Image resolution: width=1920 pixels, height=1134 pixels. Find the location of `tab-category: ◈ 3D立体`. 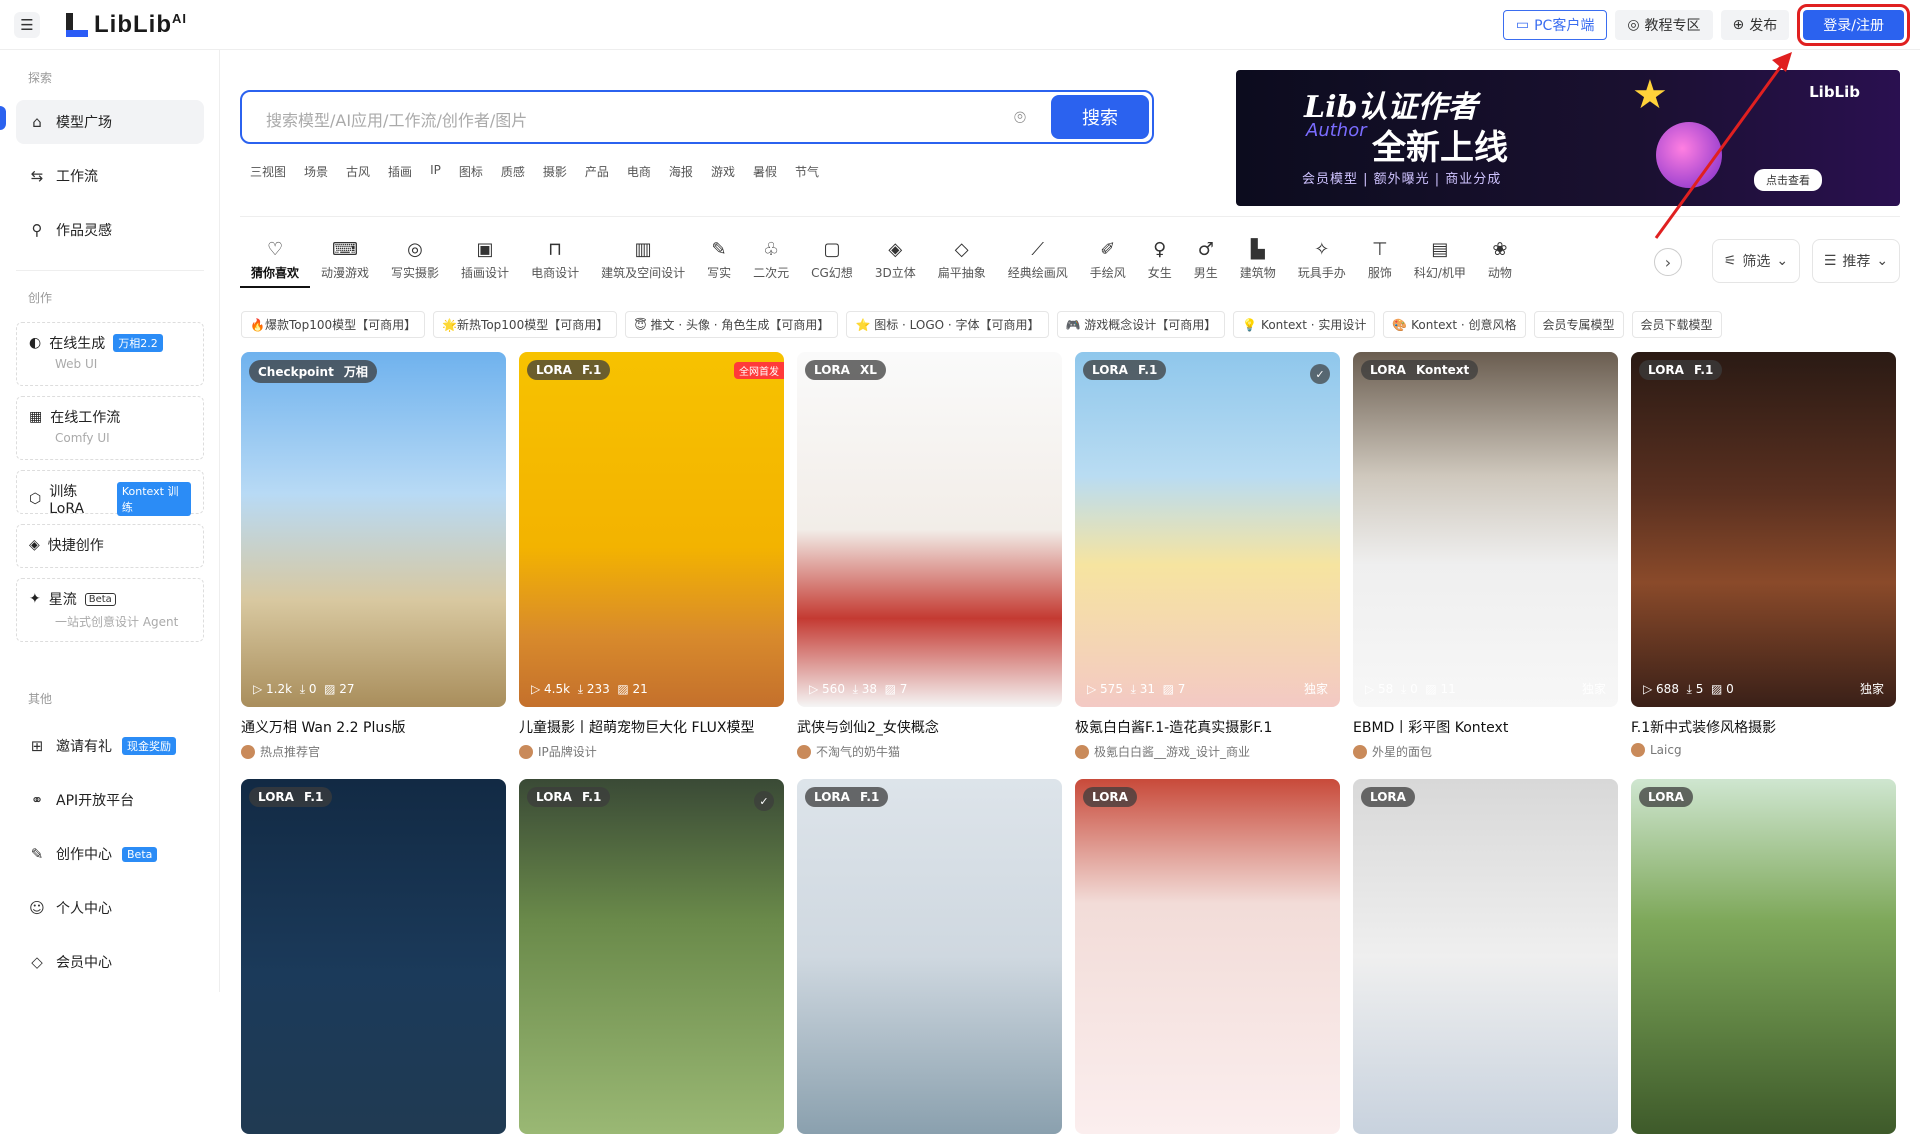

tab-category: ◈ 3D立体 is located at coordinates (895, 262).